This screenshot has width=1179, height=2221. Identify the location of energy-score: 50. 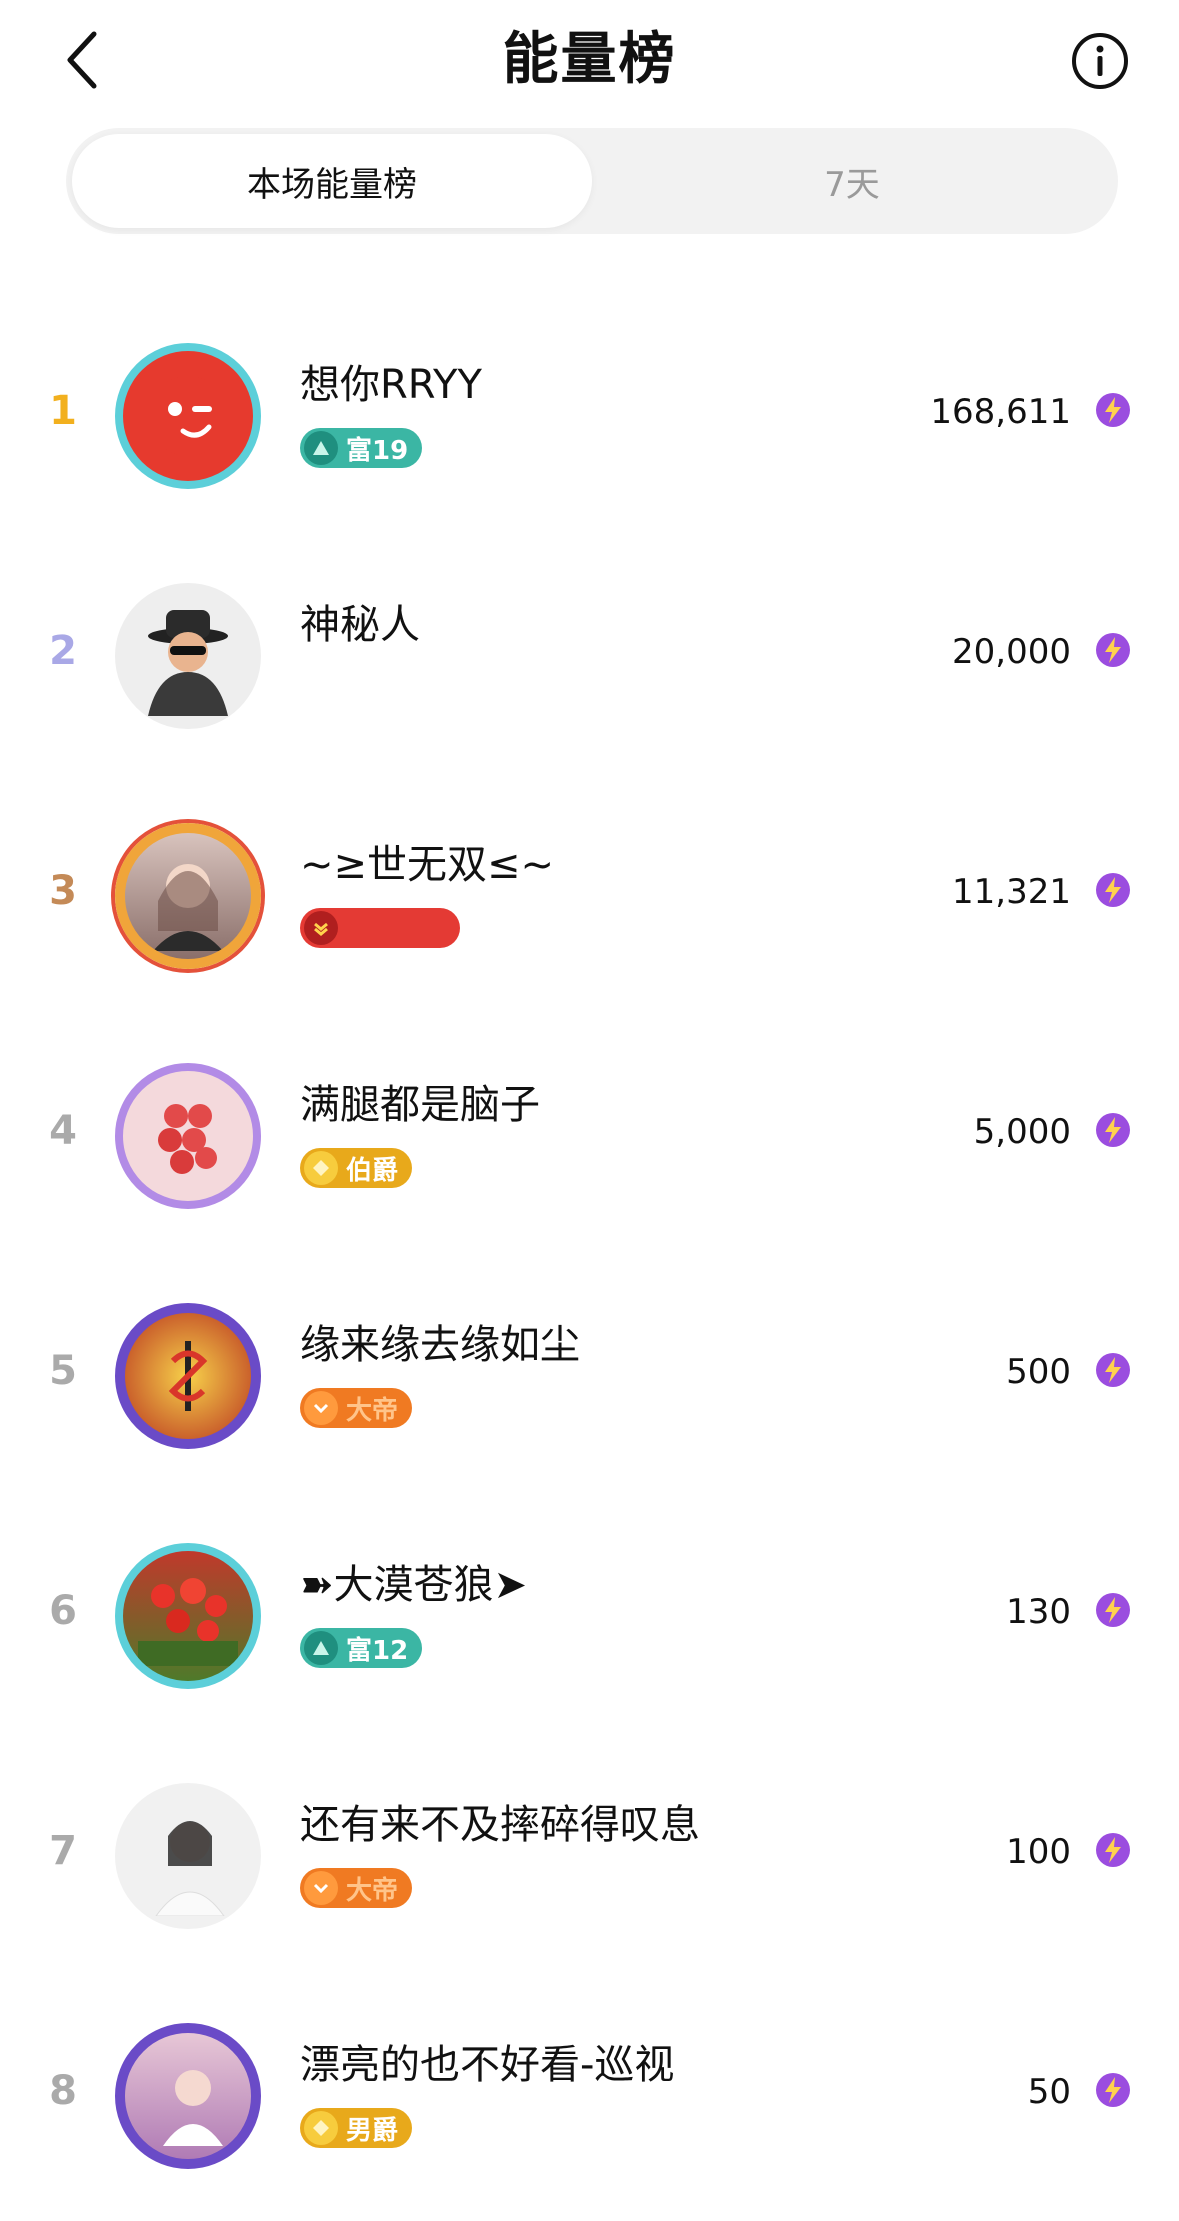
(1049, 2092).